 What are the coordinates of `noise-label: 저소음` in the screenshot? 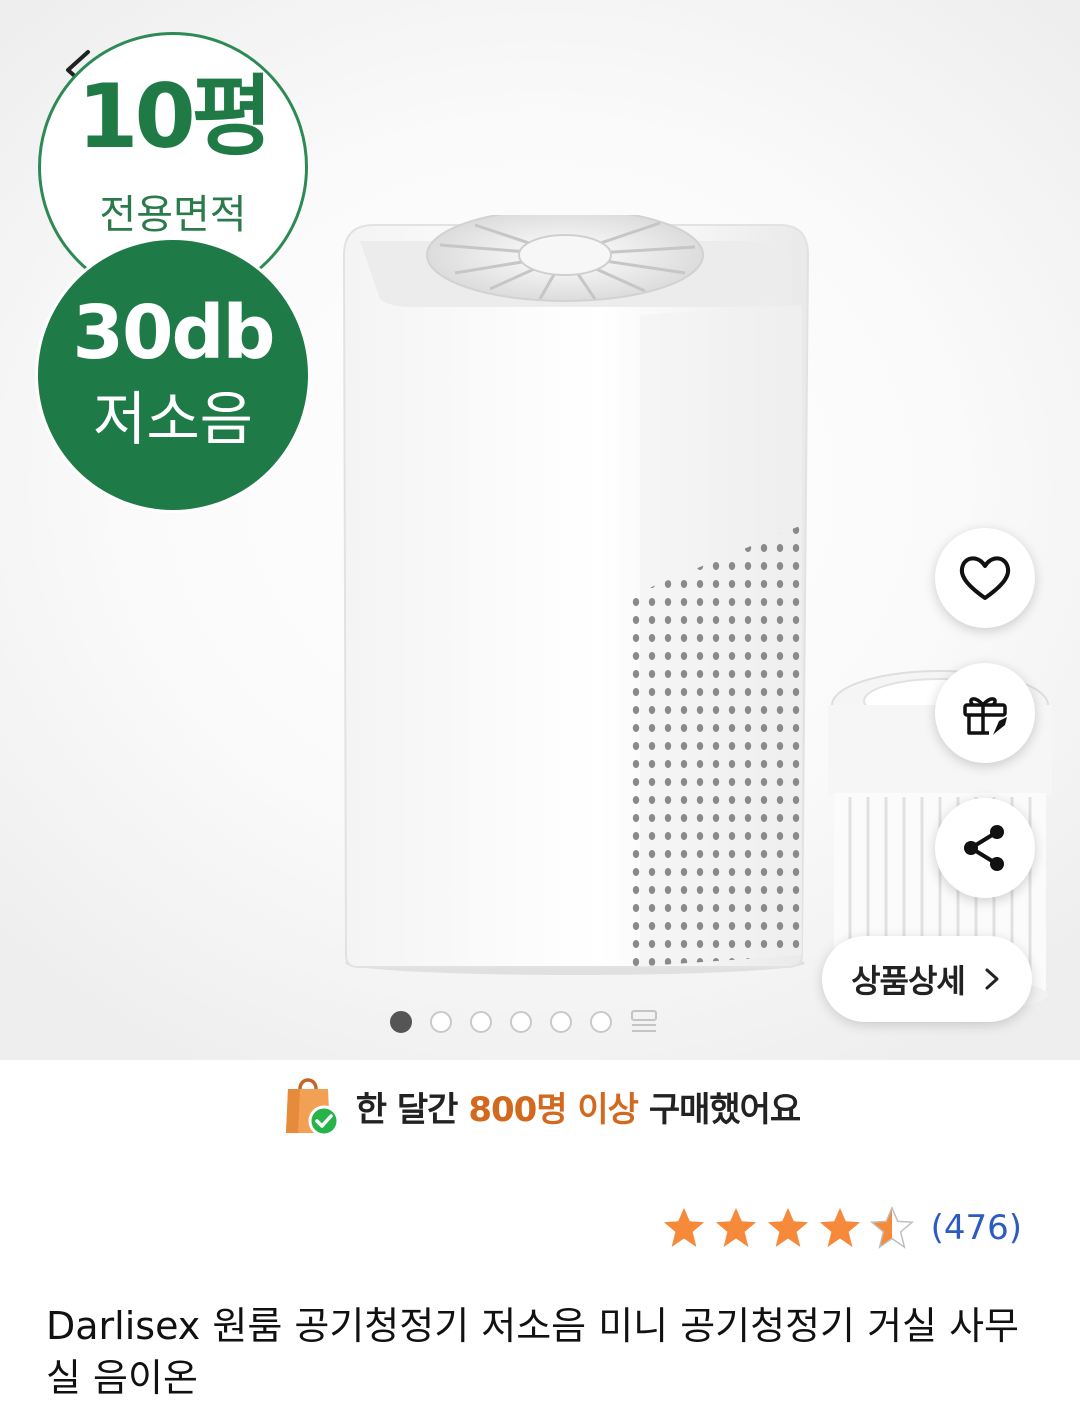 It's located at (173, 419).